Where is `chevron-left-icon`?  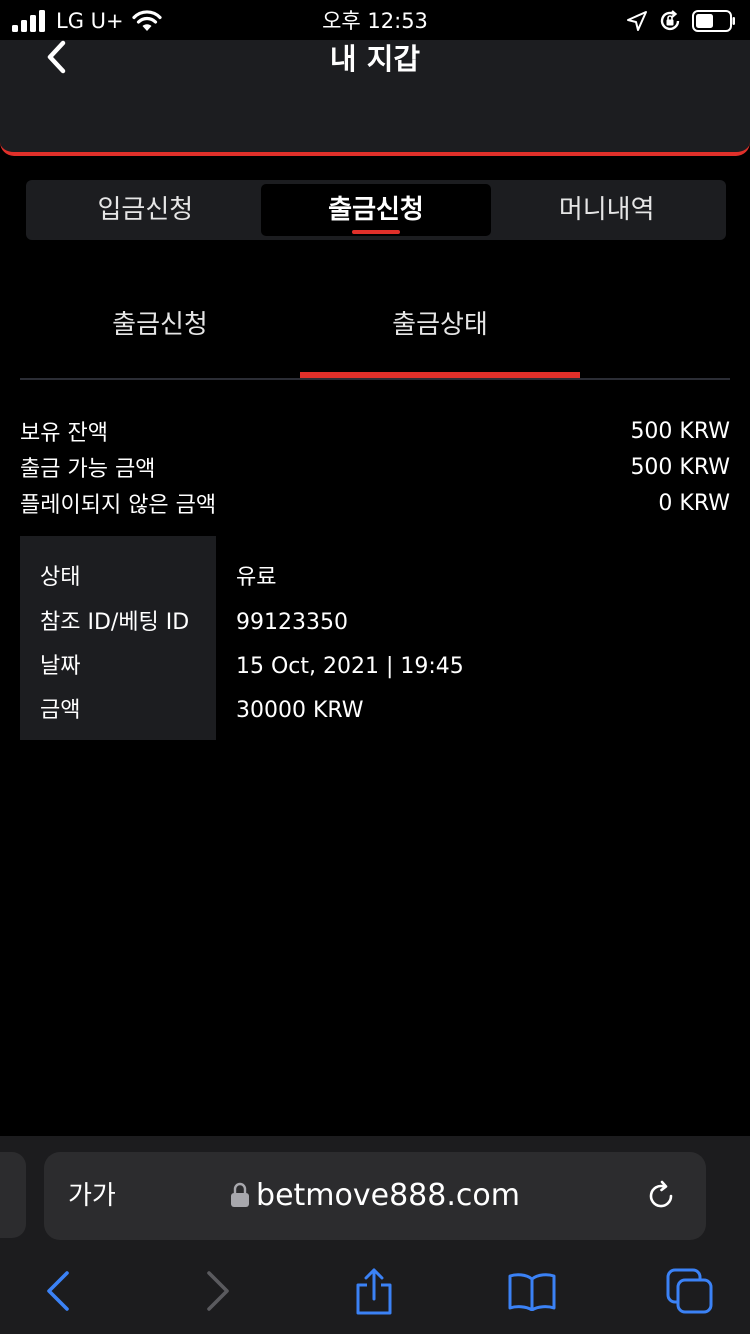
chevron-left-icon is located at coordinates (58, 1291).